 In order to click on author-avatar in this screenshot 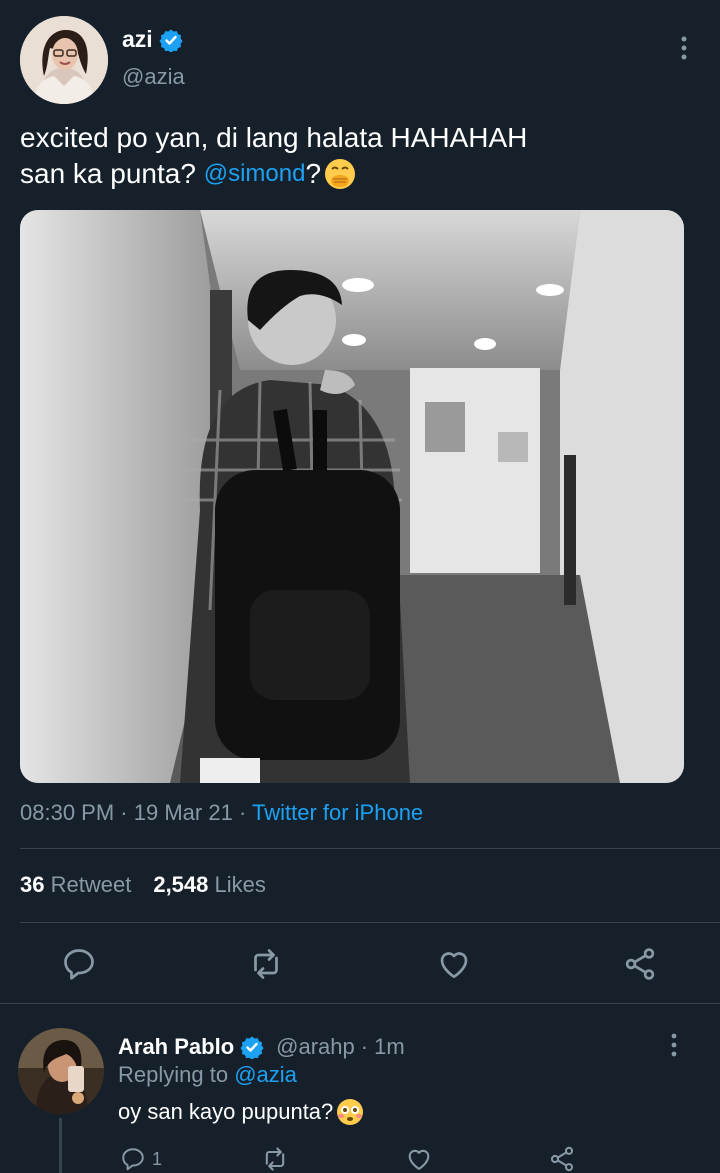, I will do `click(64, 60)`.